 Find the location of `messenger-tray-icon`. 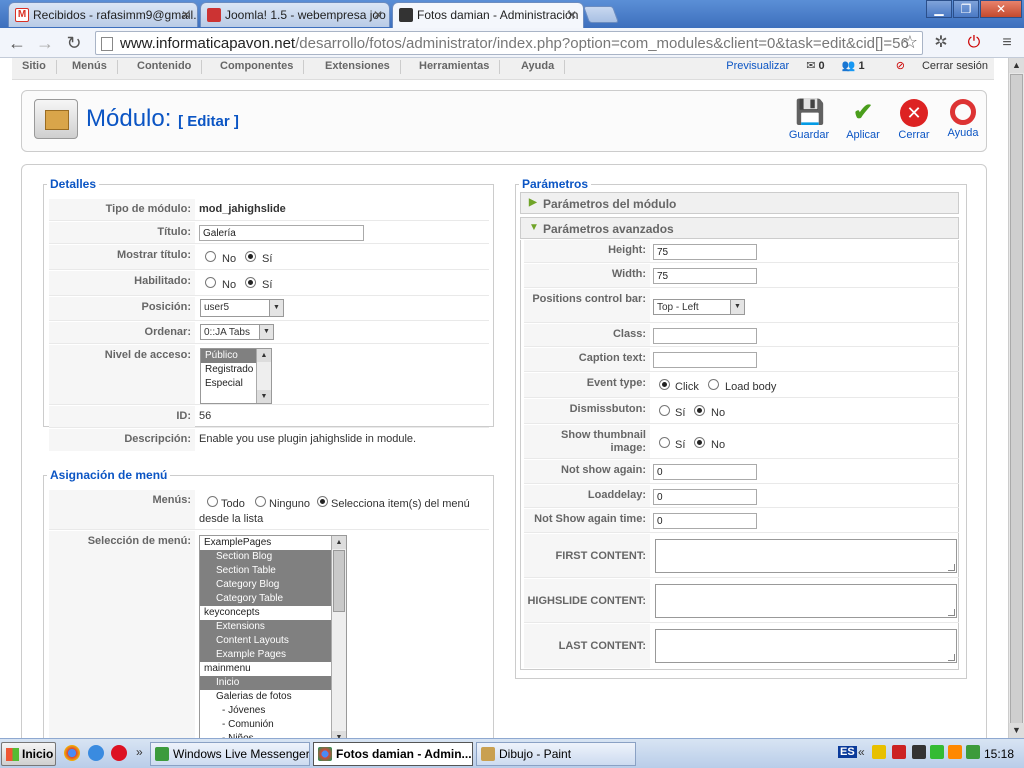

messenger-tray-icon is located at coordinates (955, 752).